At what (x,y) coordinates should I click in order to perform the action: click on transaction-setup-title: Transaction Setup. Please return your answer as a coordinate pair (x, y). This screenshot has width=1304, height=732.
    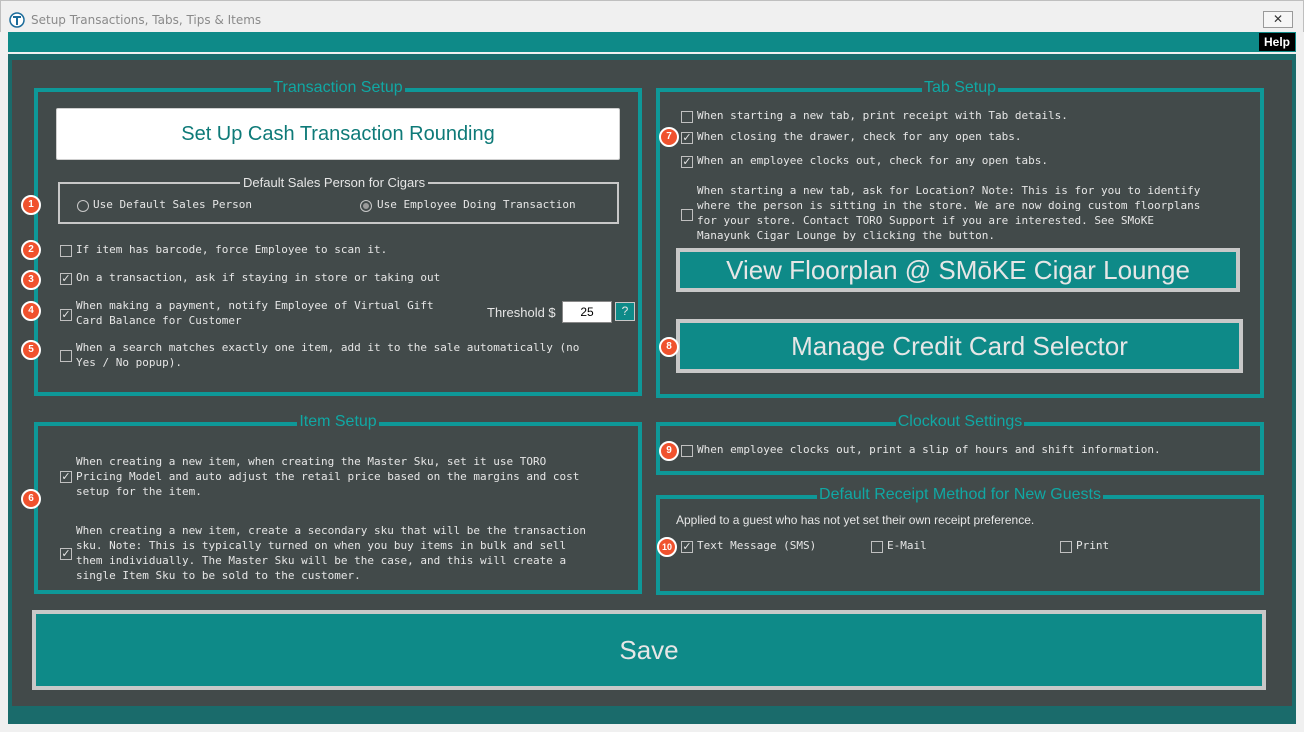
    Looking at the image, I should click on (338, 87).